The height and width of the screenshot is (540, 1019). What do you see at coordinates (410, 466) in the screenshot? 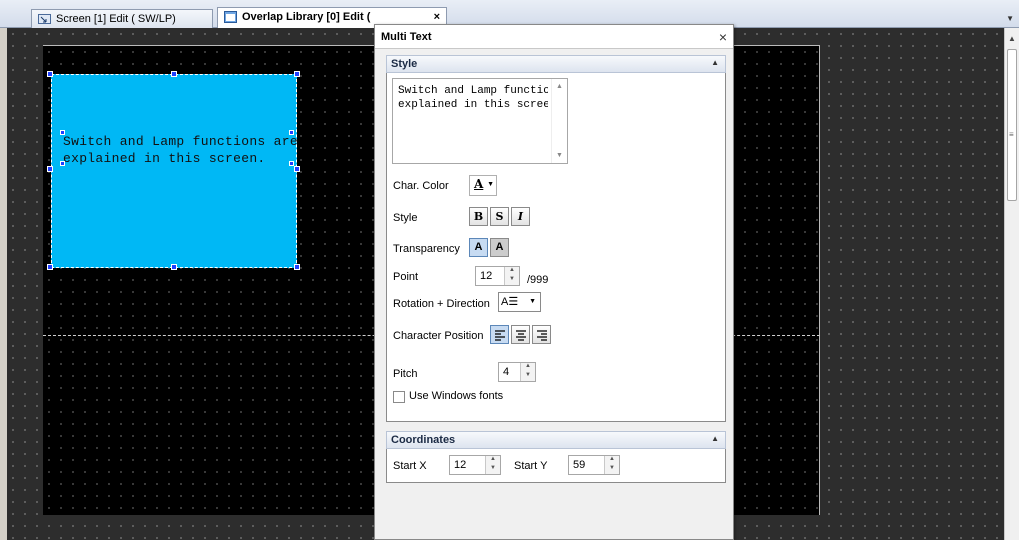
I see `start-x-label: Start X` at bounding box center [410, 466].